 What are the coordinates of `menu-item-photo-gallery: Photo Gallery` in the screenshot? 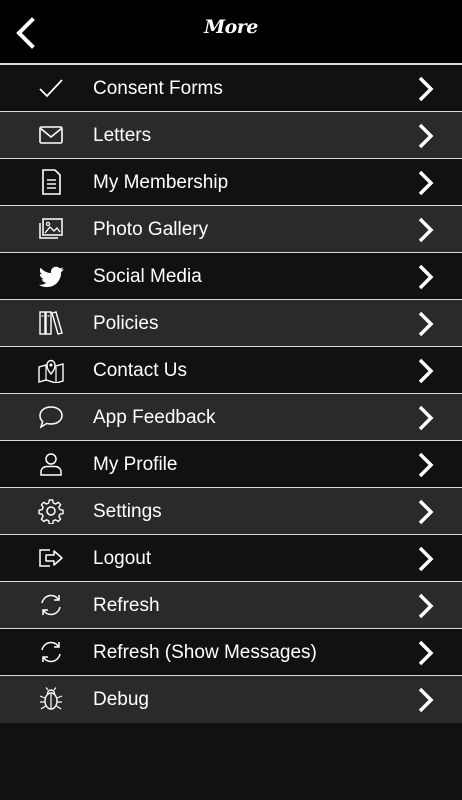 It's located at (231, 229).